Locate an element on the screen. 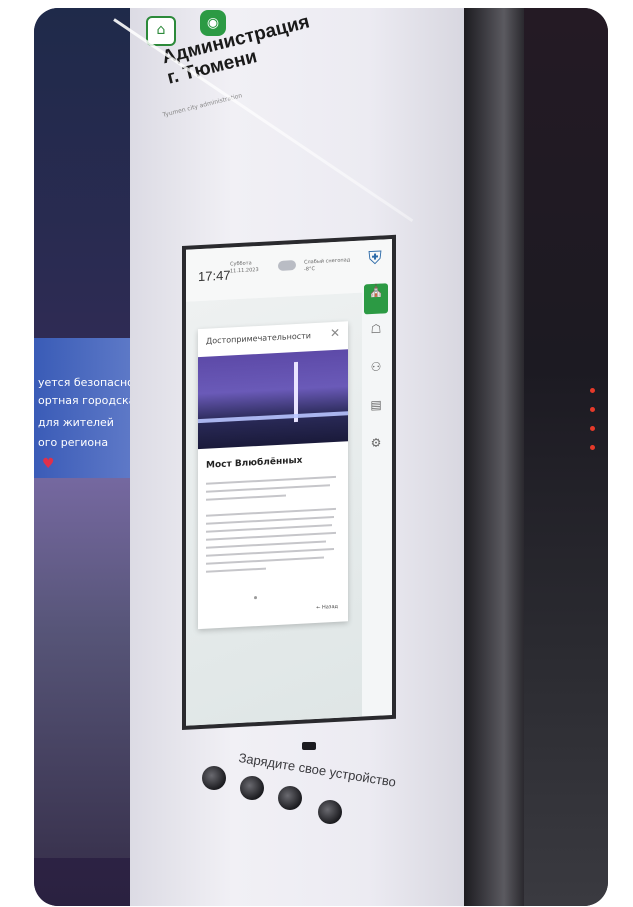 This screenshot has width=633, height=907. usb-port-icon is located at coordinates (309, 746).